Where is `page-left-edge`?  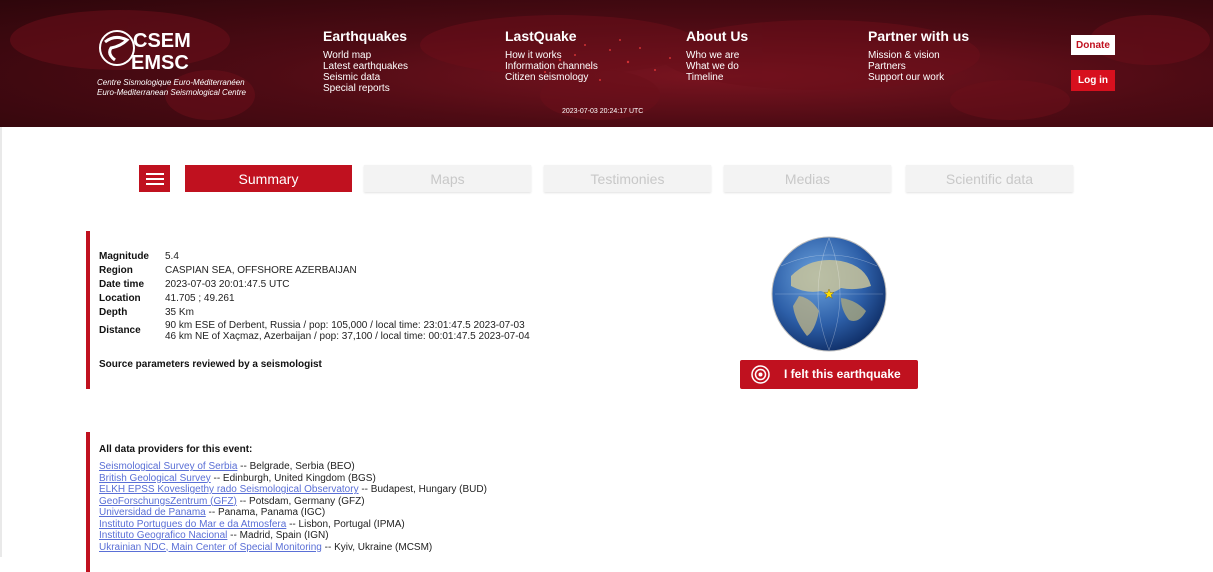
page-left-edge is located at coordinates (1, 342).